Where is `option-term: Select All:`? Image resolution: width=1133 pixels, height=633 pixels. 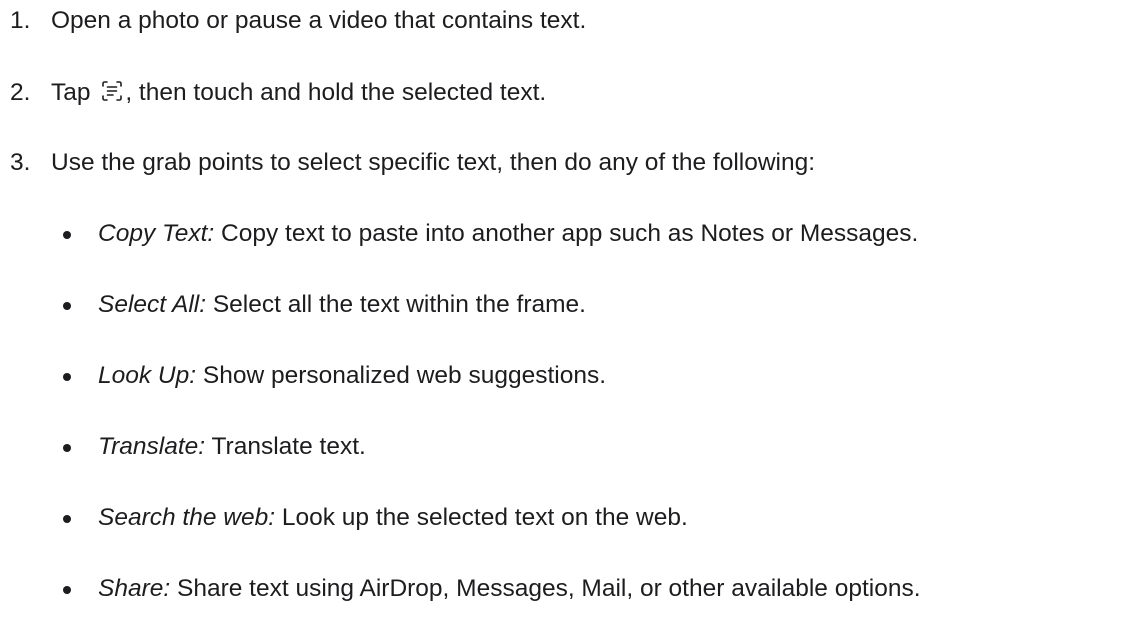
option-term: Select All: is located at coordinates (152, 304).